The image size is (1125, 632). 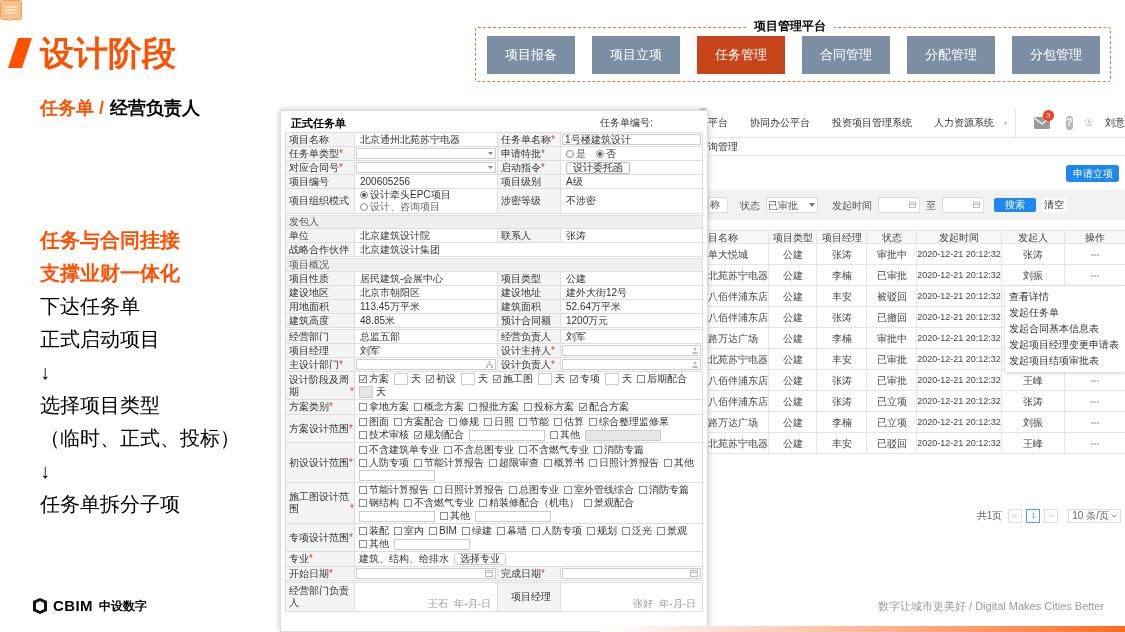 What do you see at coordinates (635, 54) in the screenshot?
I see `platform-tab: 项目立项` at bounding box center [635, 54].